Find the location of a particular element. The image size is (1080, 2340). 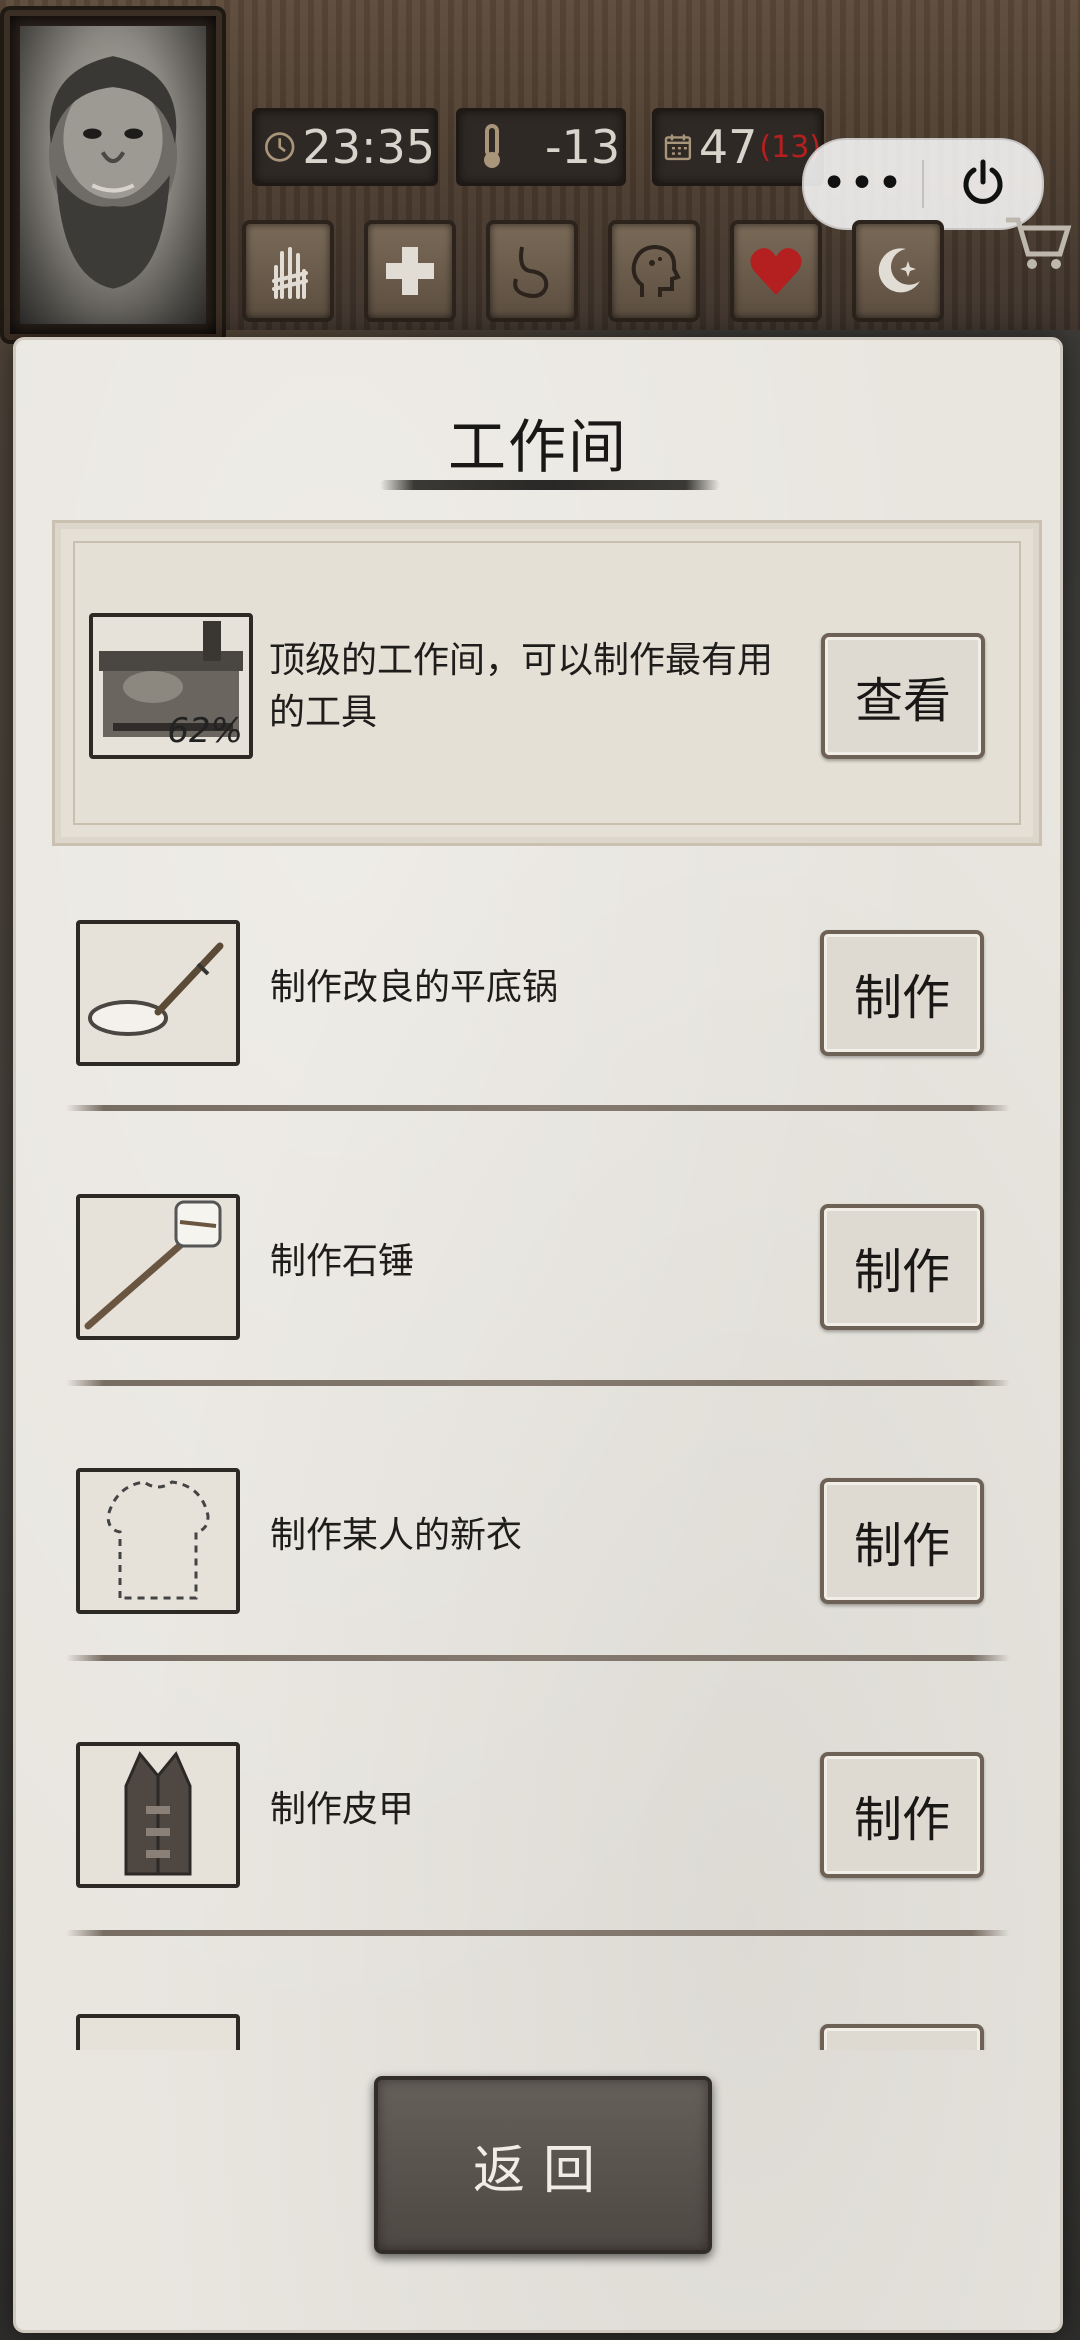

partial-thumbnail is located at coordinates (158, 2032).